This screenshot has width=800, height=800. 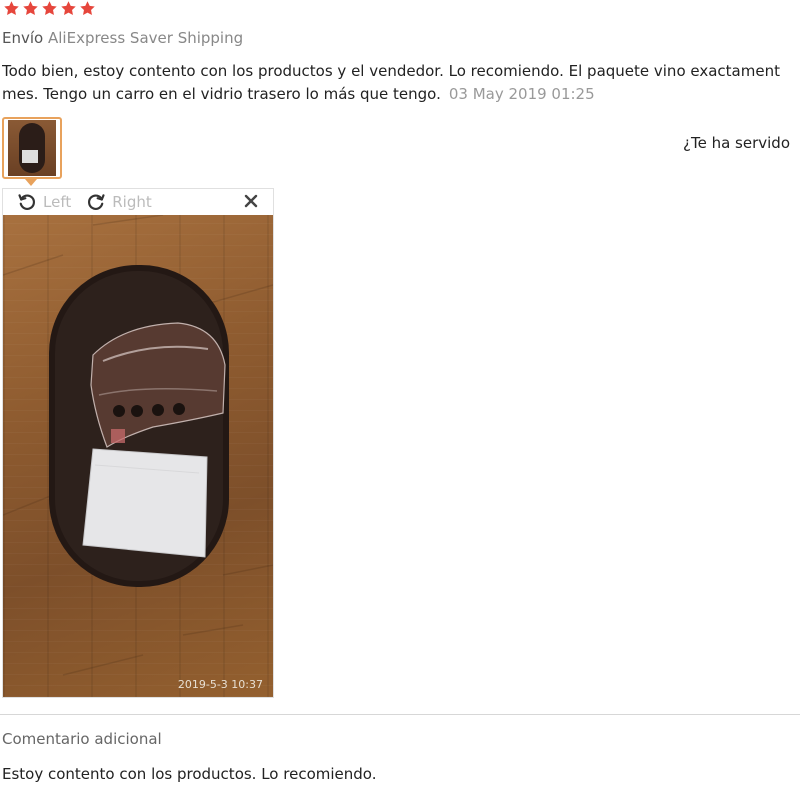 What do you see at coordinates (96, 202) in the screenshot?
I see `rotate-right-icon` at bounding box center [96, 202].